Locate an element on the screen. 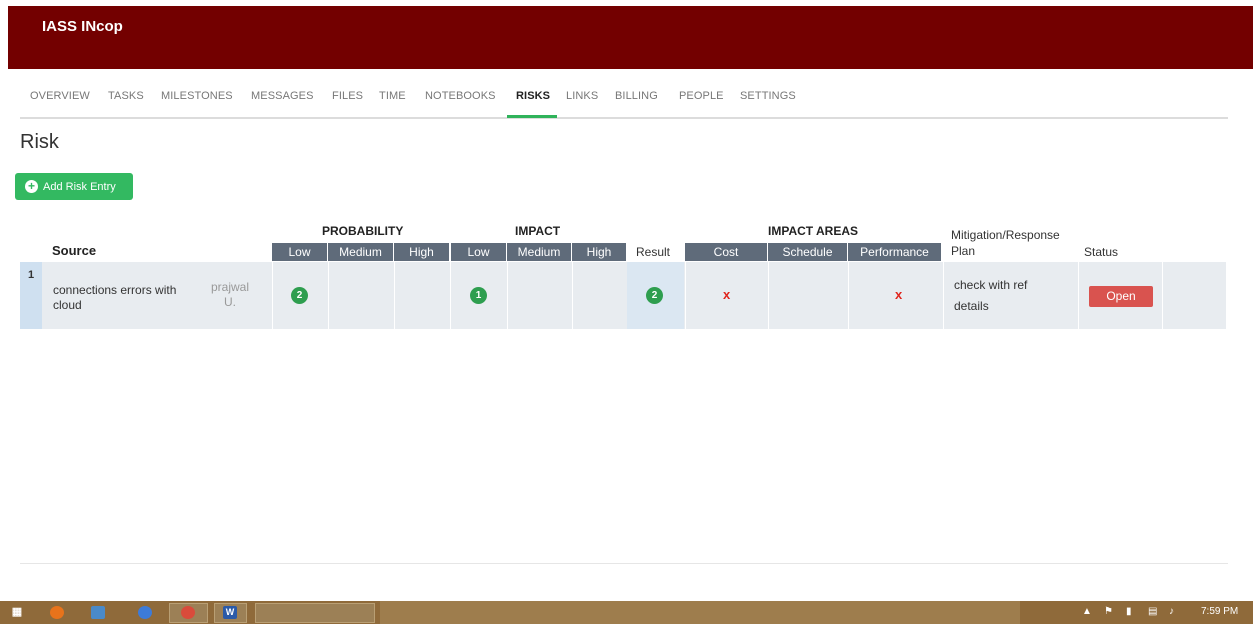 This screenshot has height=624, width=1253. tab-settings: SETTINGS is located at coordinates (768, 96).